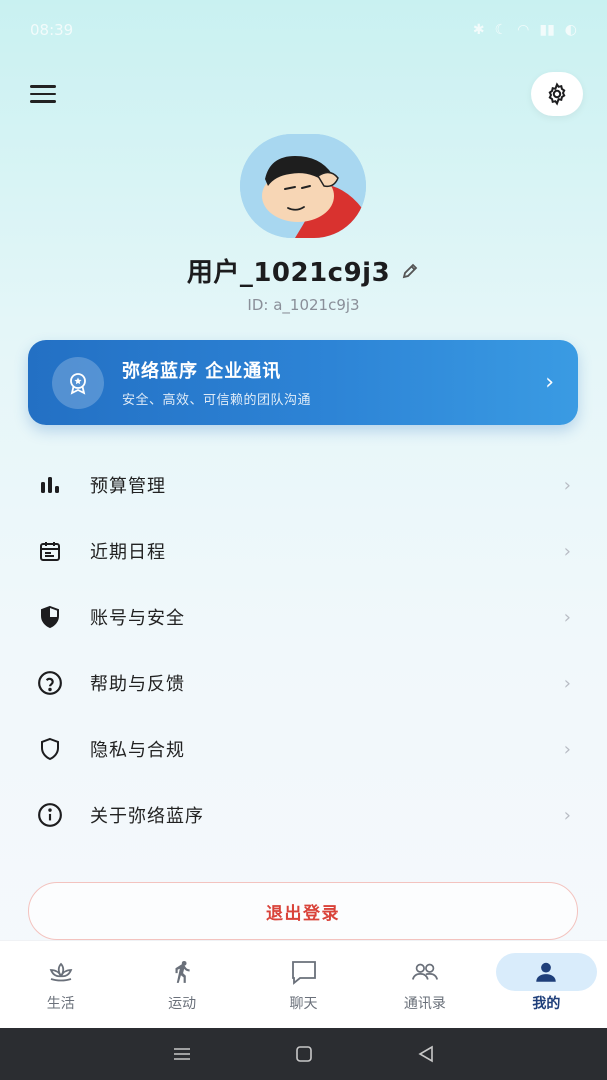 The height and width of the screenshot is (1080, 607). Describe the element at coordinates (147, 816) in the screenshot. I see `menu-label: 关于弥络蓝序` at that location.